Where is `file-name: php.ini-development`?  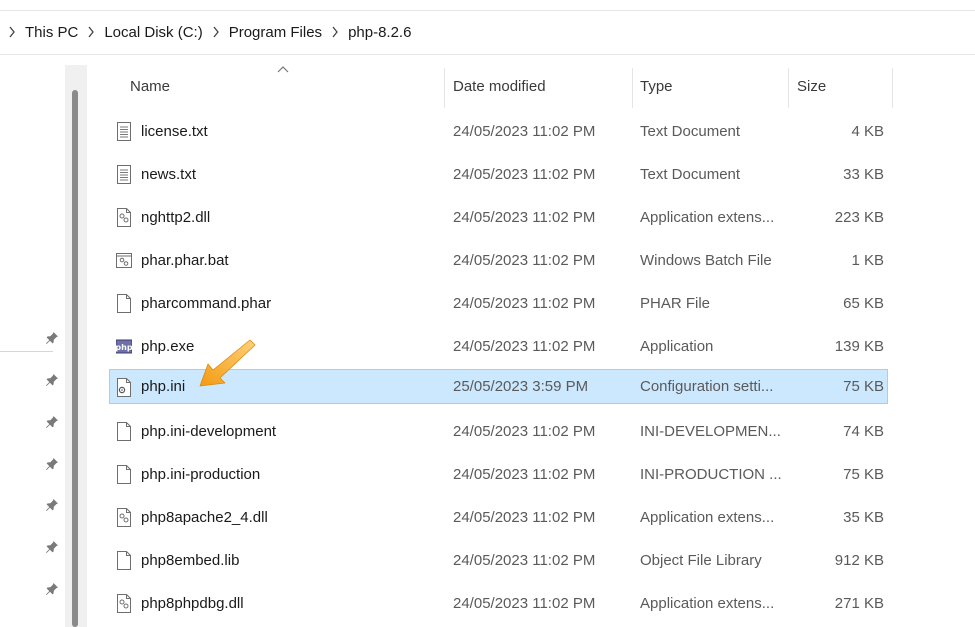
file-name: php.ini-development is located at coordinates (209, 431).